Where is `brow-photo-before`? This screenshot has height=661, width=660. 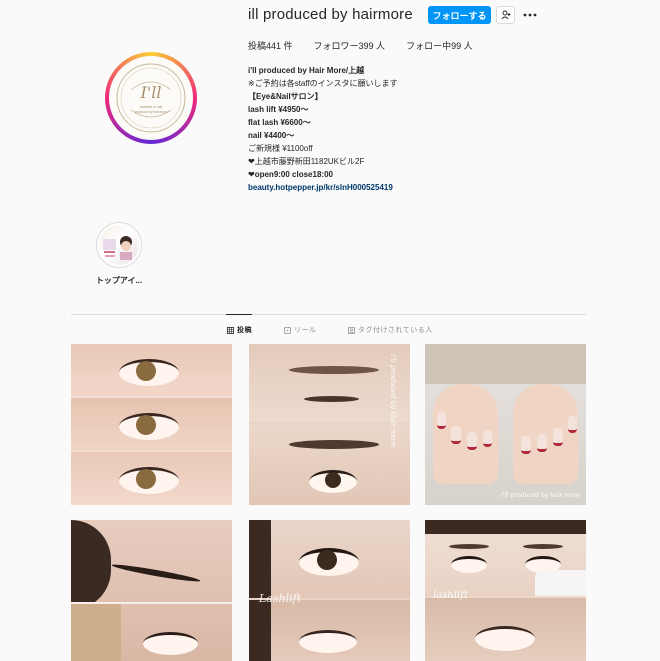
brow-photo-before is located at coordinates (329, 383).